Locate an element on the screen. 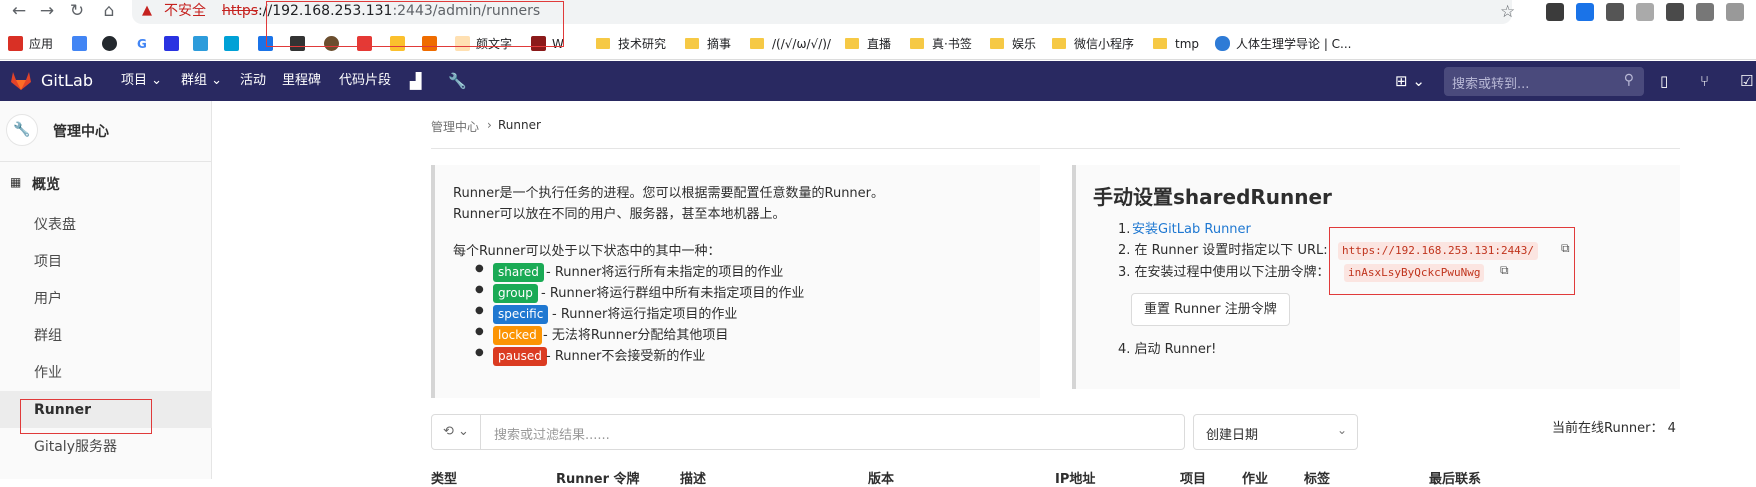  state-description: - Runner不会接受新的作业 is located at coordinates (626, 356).